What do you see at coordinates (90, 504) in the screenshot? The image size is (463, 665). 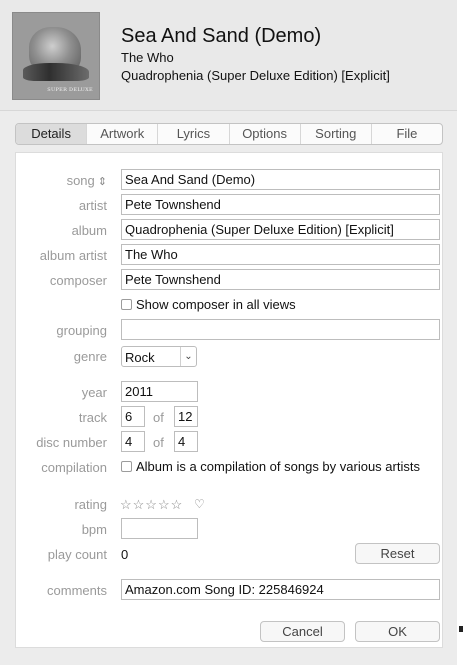 I see `rating-label: rating` at bounding box center [90, 504].